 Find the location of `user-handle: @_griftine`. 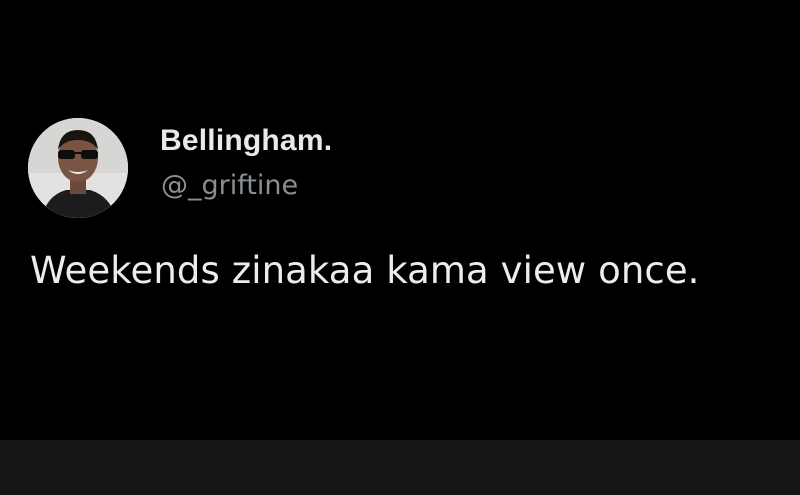

user-handle: @_griftine is located at coordinates (229, 185).